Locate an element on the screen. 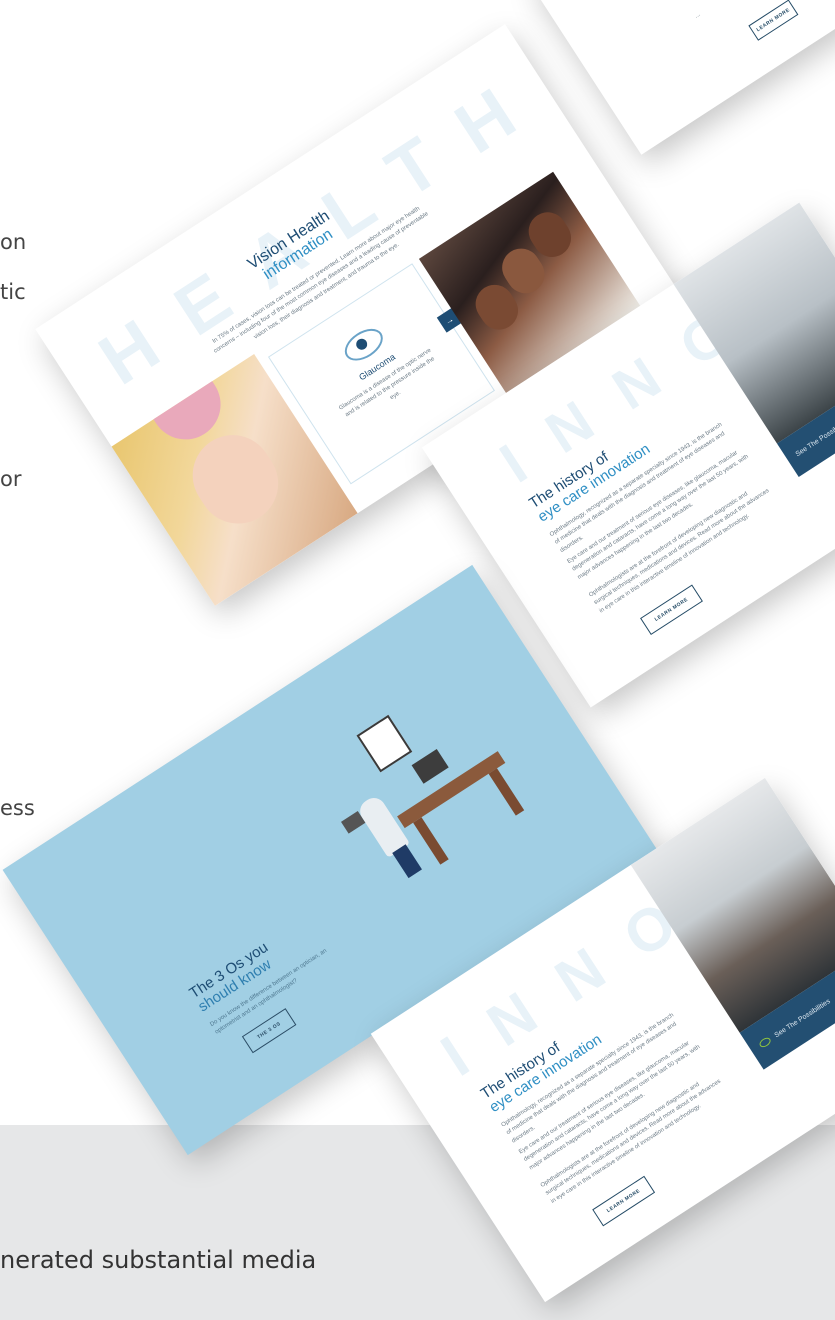 This screenshot has width=835, height=1320. bottom-text-fragment: nerated substantial media is located at coordinates (158, 1260).